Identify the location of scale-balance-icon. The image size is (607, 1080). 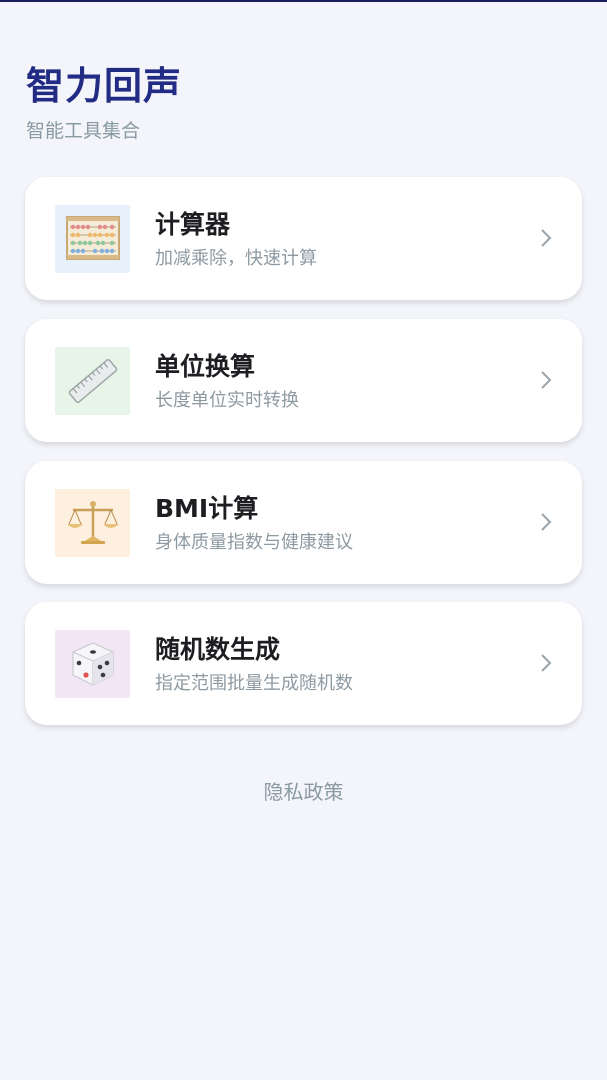
(92, 523).